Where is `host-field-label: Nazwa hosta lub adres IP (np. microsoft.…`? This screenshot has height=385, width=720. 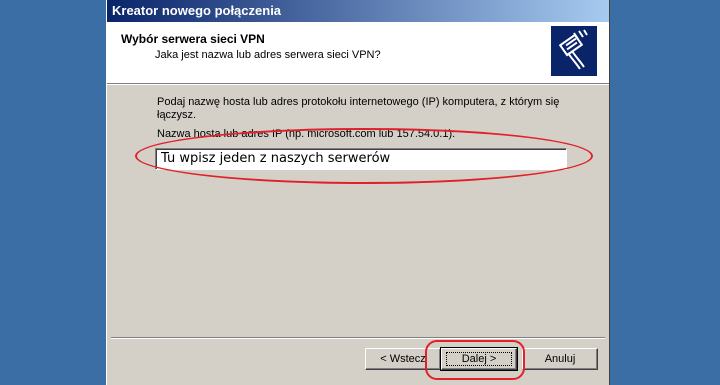
host-field-label: Nazwa hosta lub adres IP (np. microsoft.… is located at coordinates (306, 134).